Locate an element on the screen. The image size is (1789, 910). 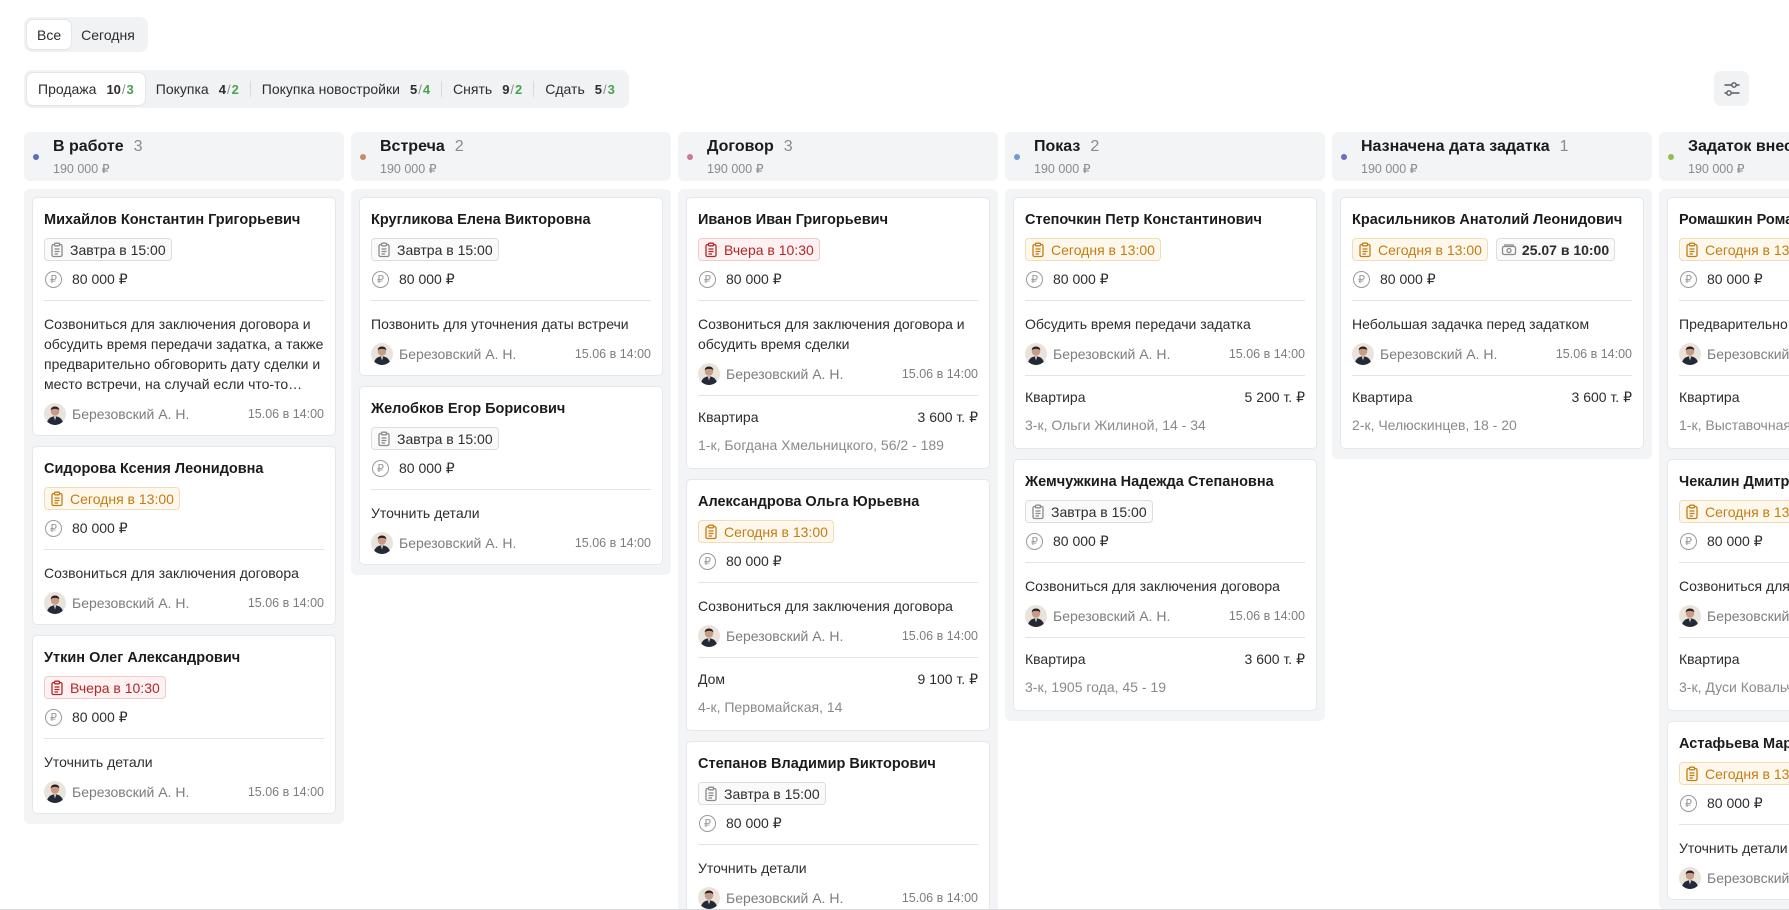
property-address: 2-к, Челюскинцев, 18 - 20 is located at coordinates (1434, 425).